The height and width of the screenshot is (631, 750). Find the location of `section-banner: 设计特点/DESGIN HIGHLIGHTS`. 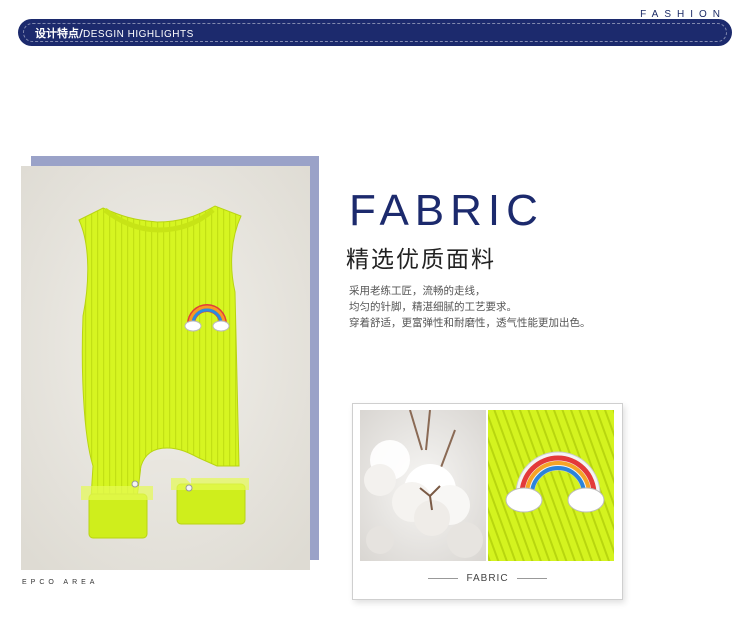

section-banner: 设计特点/DESGIN HIGHLIGHTS is located at coordinates (375, 32).